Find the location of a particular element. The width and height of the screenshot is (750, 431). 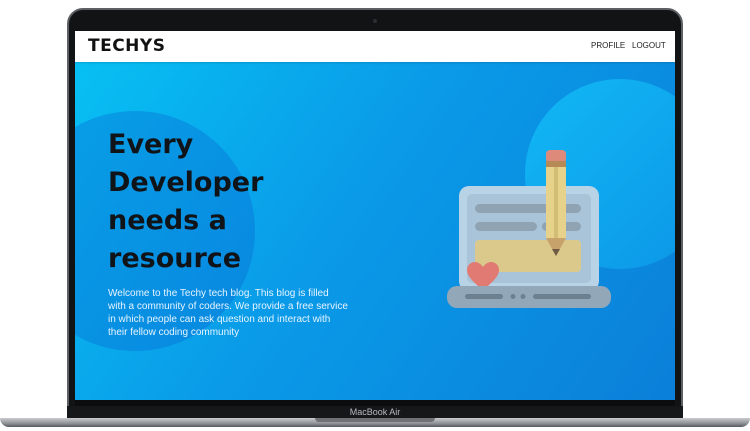

pencil-ferrule-shape is located at coordinates (556, 164).